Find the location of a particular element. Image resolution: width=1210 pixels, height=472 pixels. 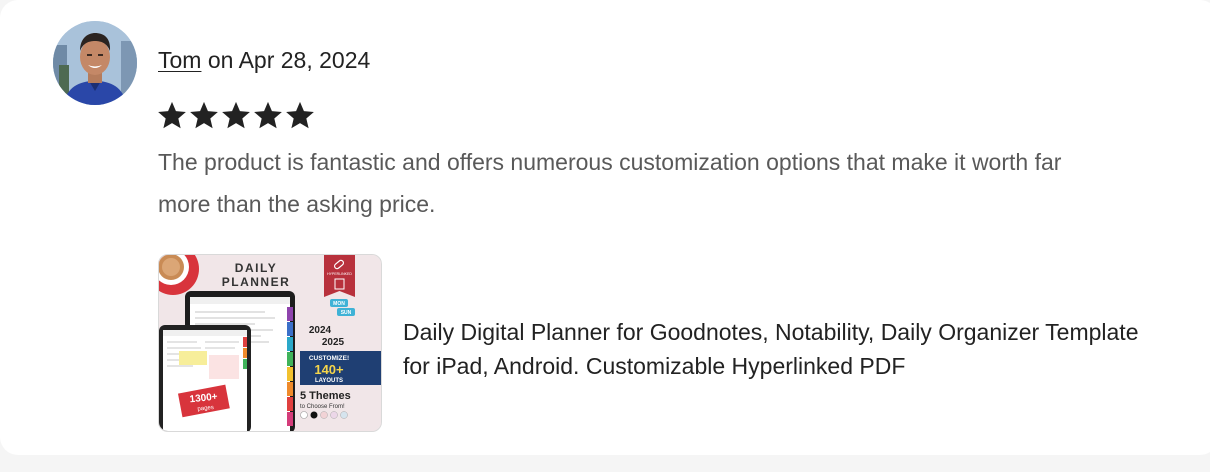

hyperlinked-label: HYPERLINKED is located at coordinates (339, 274).